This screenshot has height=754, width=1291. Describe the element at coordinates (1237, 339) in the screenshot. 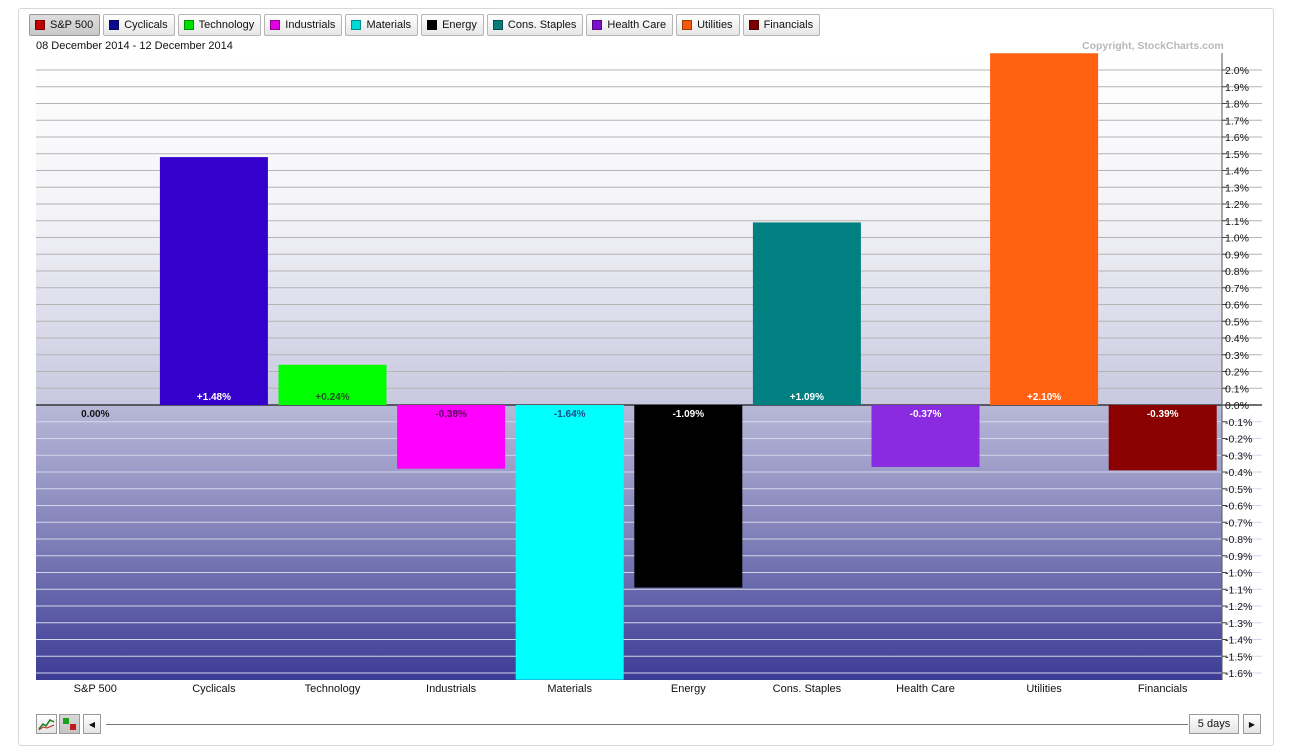

I see `y-tick-label: 0.4%` at that location.